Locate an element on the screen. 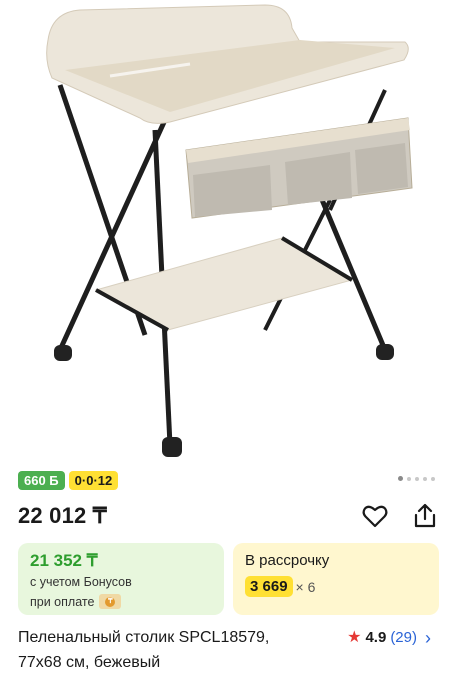  share-button is located at coordinates (425, 516).